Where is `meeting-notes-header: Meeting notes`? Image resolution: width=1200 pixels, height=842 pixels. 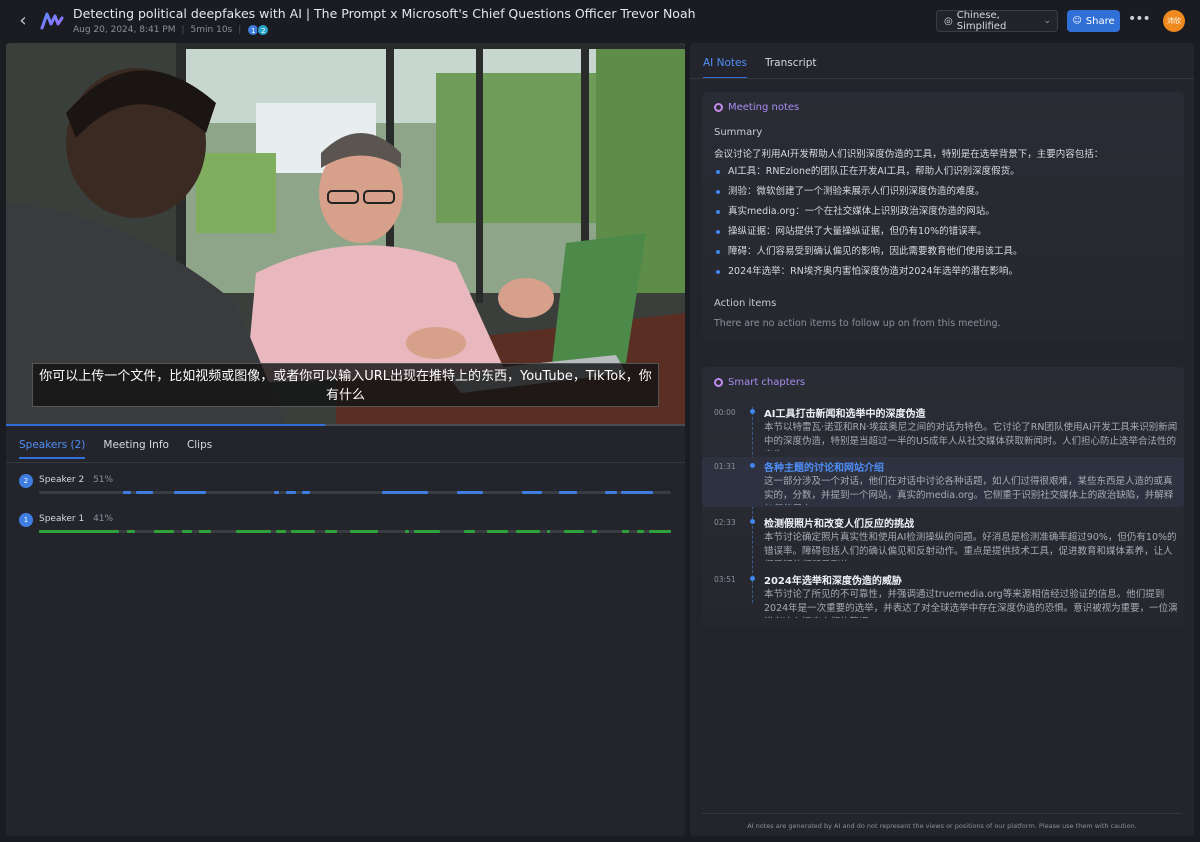 meeting-notes-header: Meeting notes is located at coordinates (756, 107).